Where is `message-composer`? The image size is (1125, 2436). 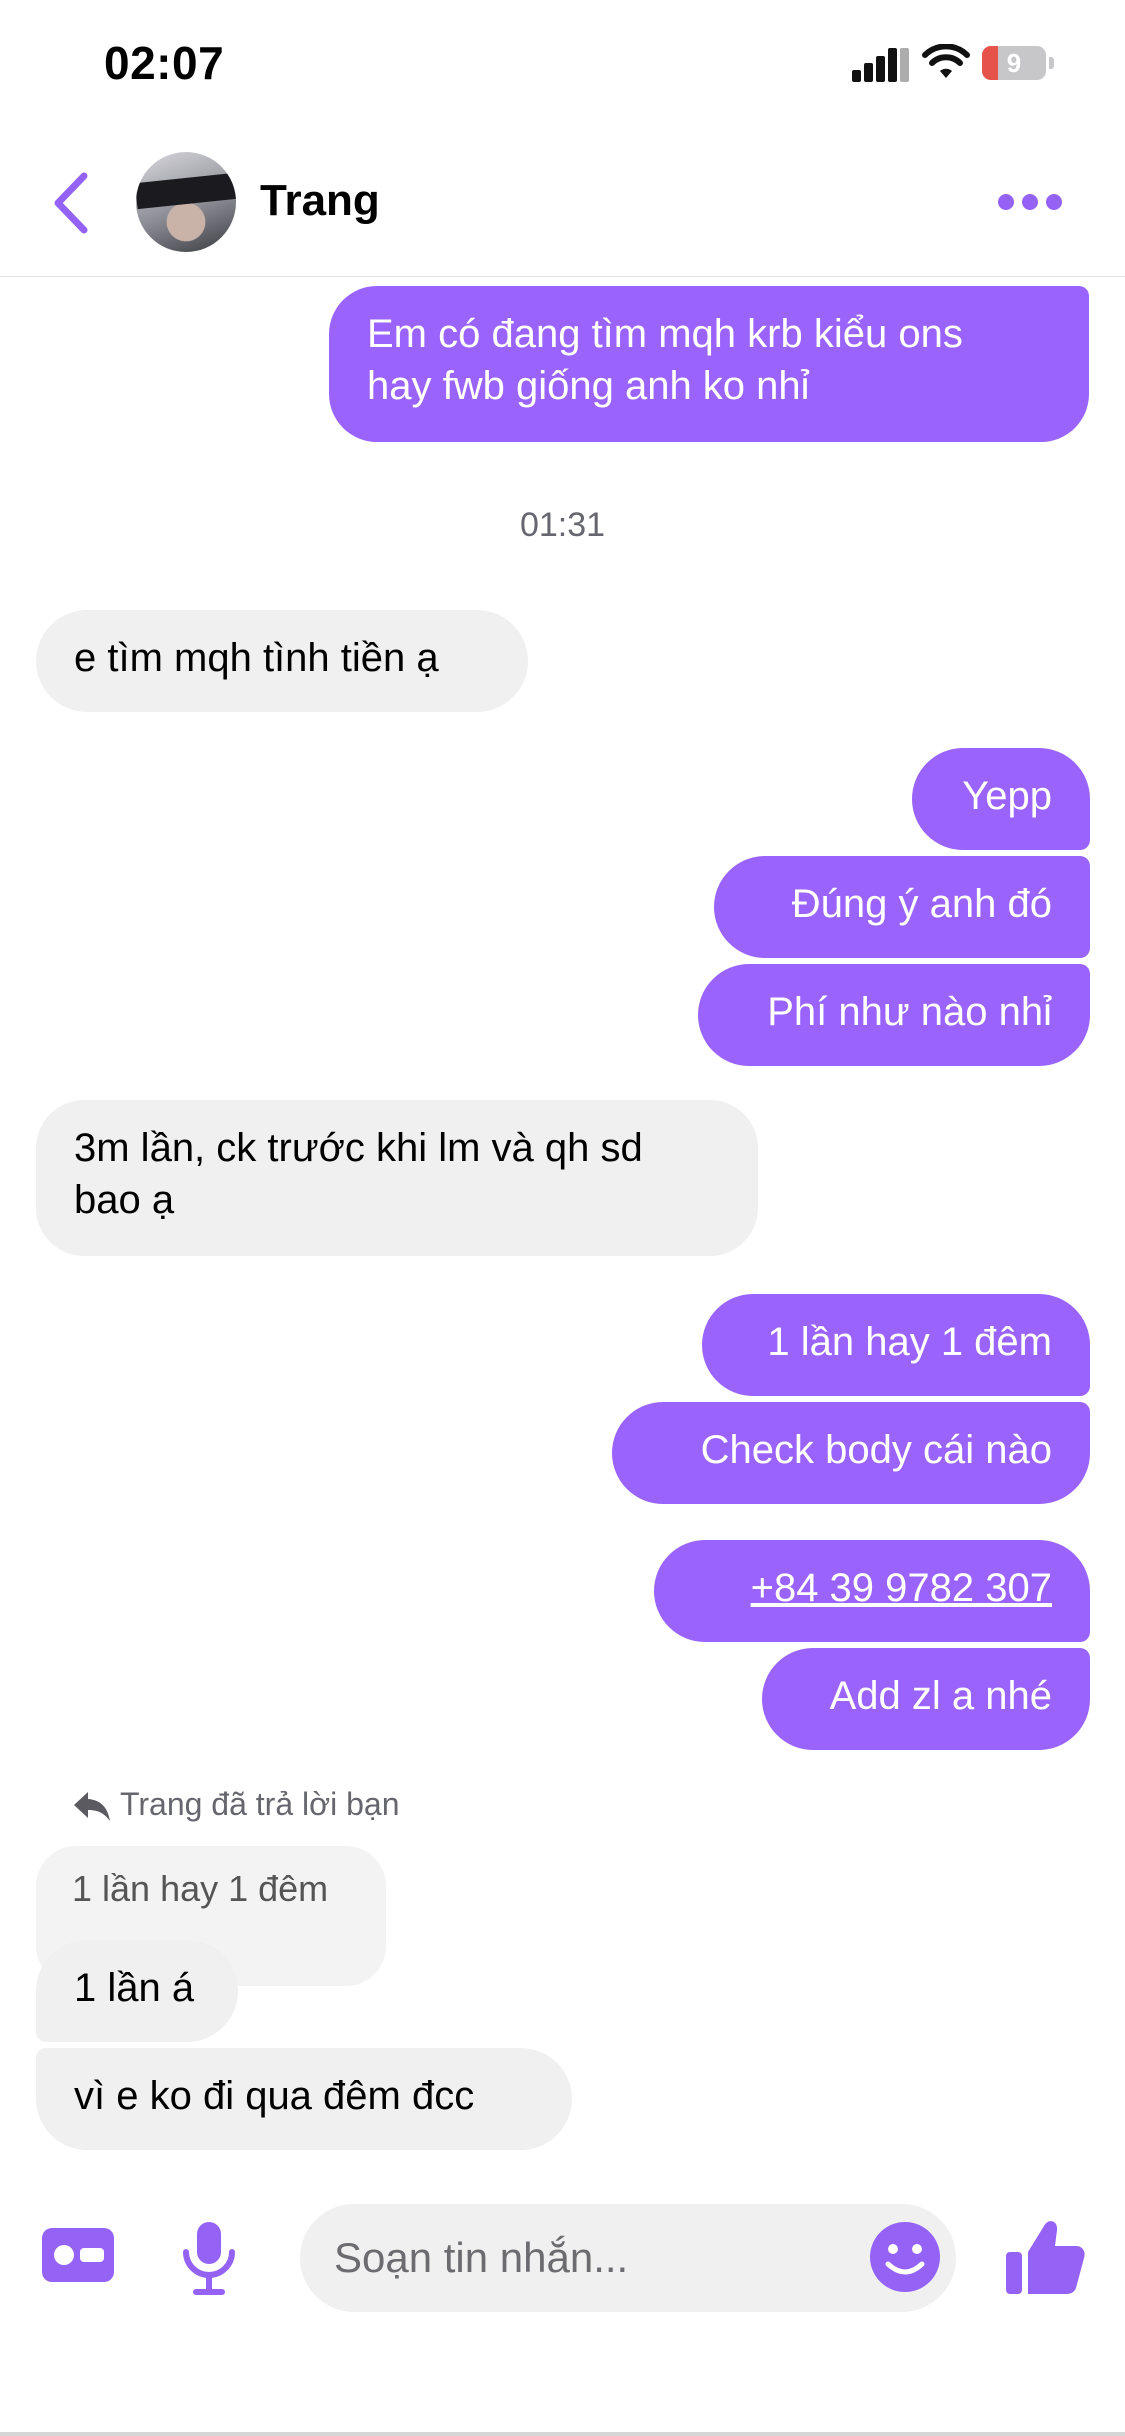
message-composer is located at coordinates (562, 2250).